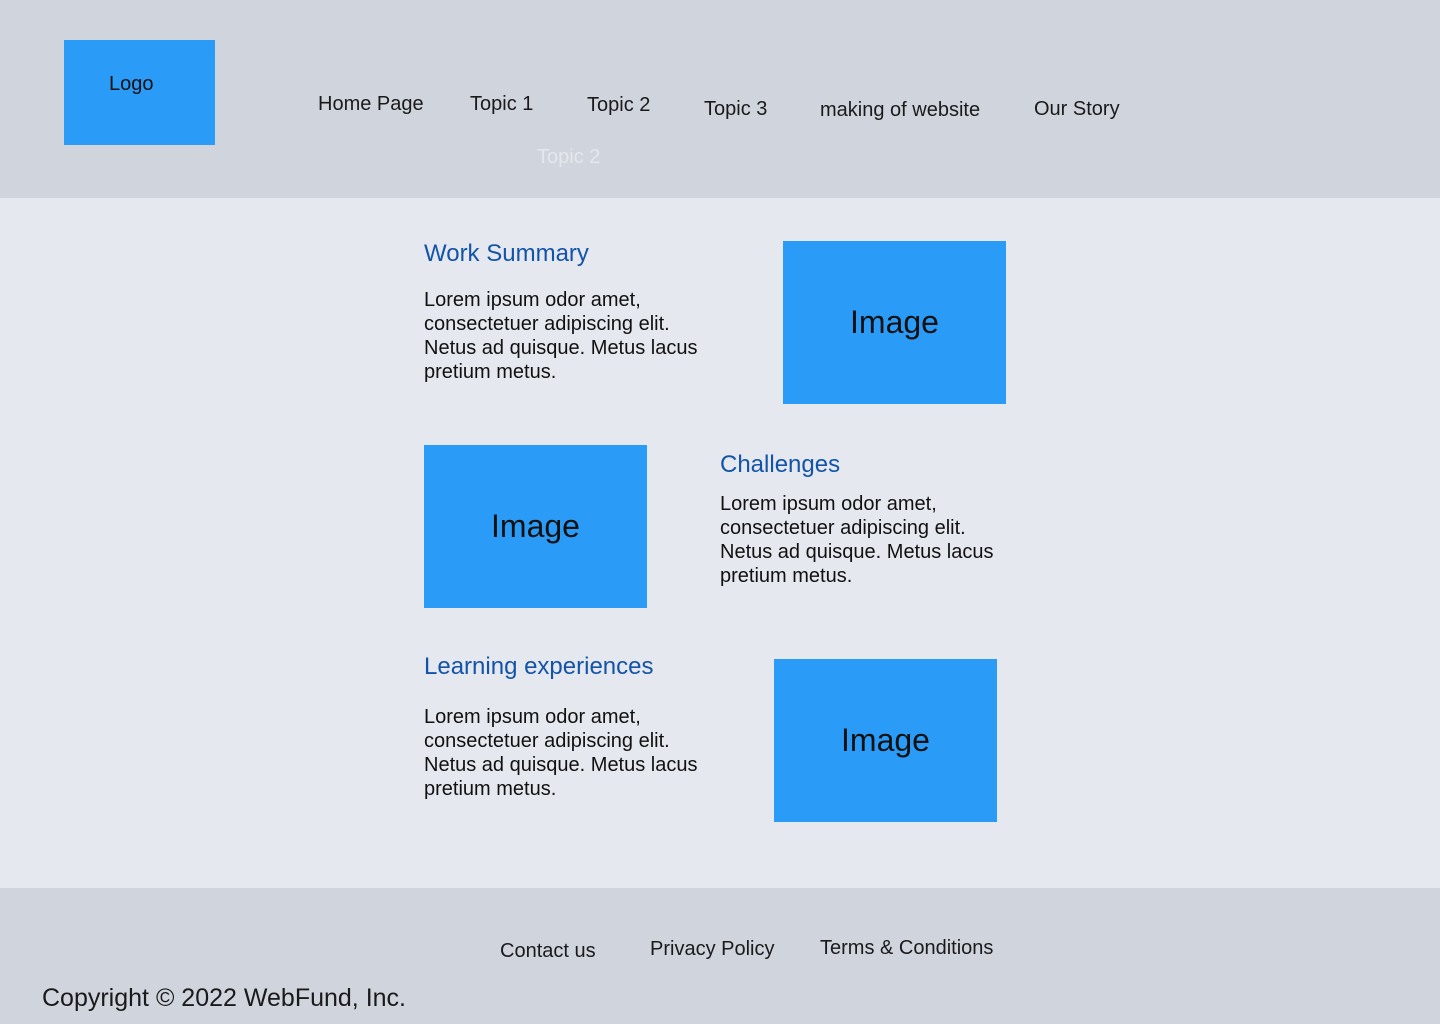  Describe the element at coordinates (735, 109) in the screenshot. I see `nav-topic-3: Topic 3` at that location.